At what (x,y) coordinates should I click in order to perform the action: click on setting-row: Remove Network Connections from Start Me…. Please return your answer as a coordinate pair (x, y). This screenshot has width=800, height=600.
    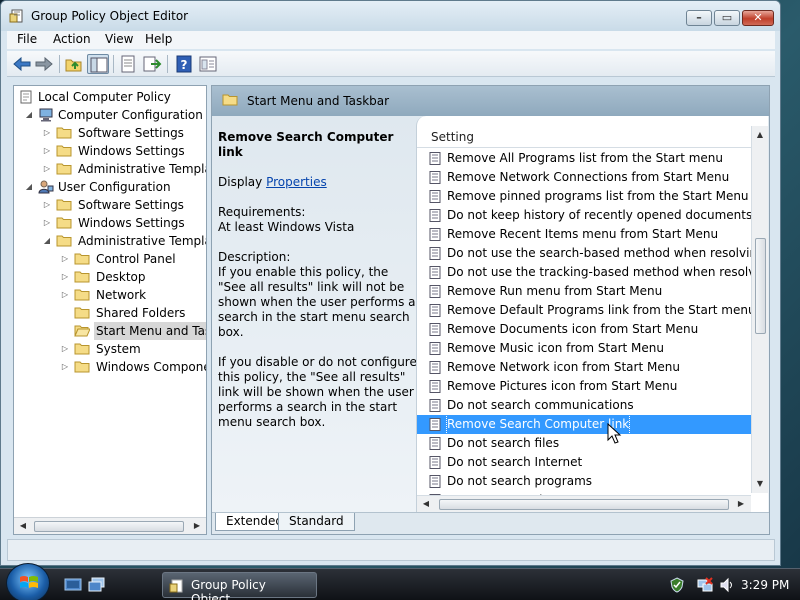
    Looking at the image, I should click on (584, 177).